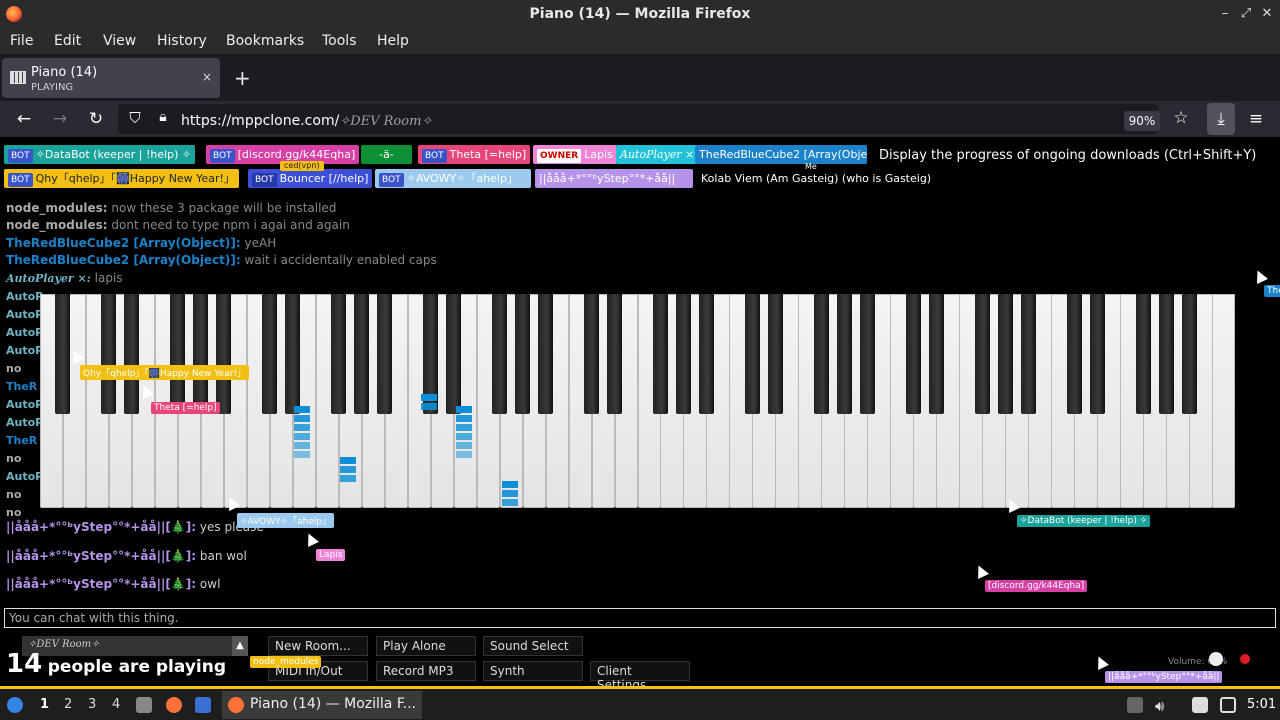 The height and width of the screenshot is (720, 1280). Describe the element at coordinates (96, 119) in the screenshot. I see `reload-icon: ↻` at that location.